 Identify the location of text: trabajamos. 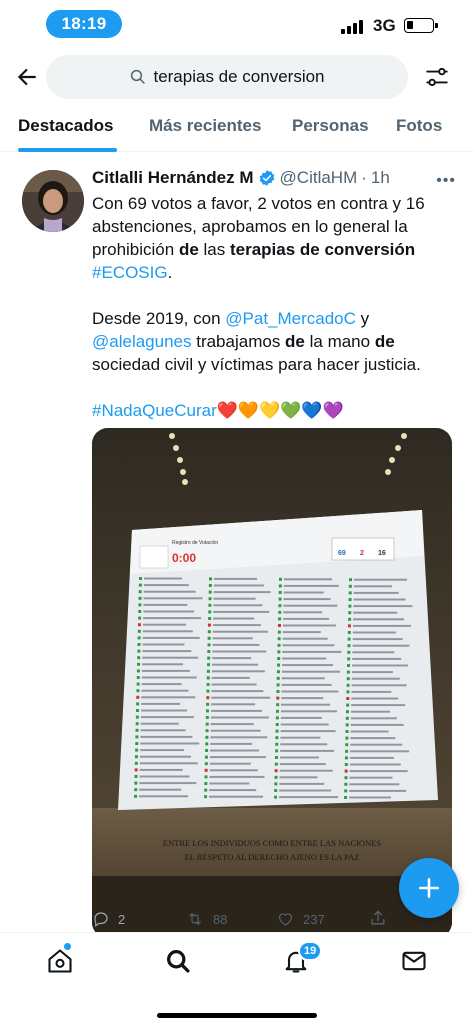
(238, 341).